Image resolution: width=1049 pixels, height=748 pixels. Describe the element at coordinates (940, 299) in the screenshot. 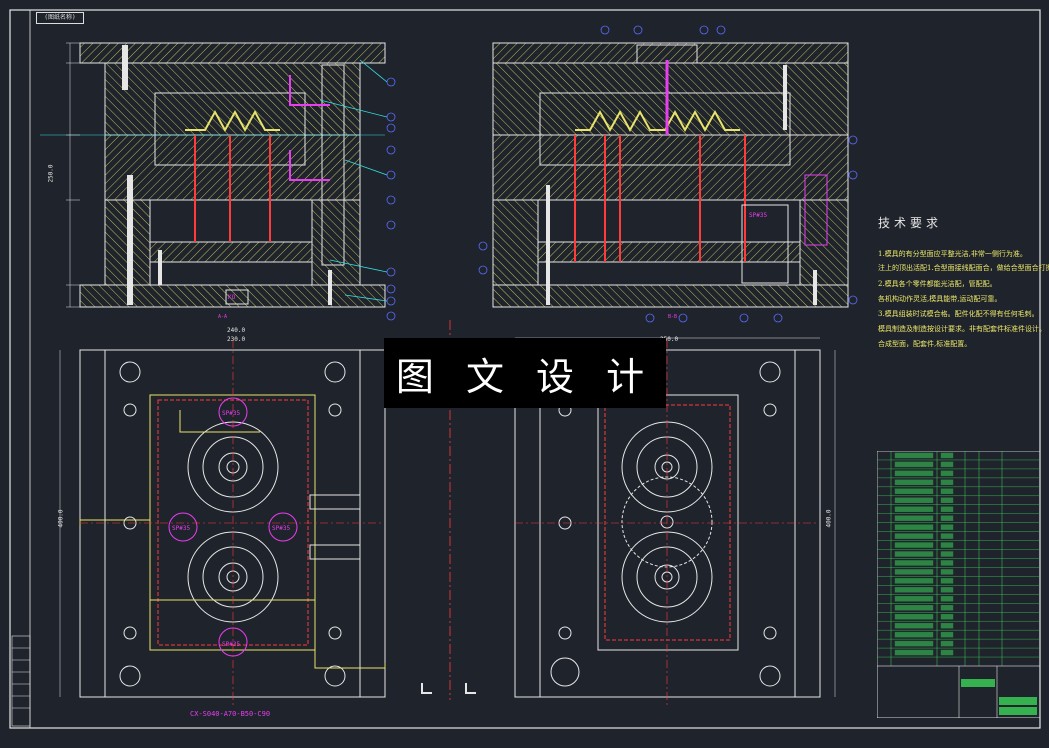

I see `tech-requirement-line: 各机构动作灵活,模具能带,运动配可靠。` at that location.